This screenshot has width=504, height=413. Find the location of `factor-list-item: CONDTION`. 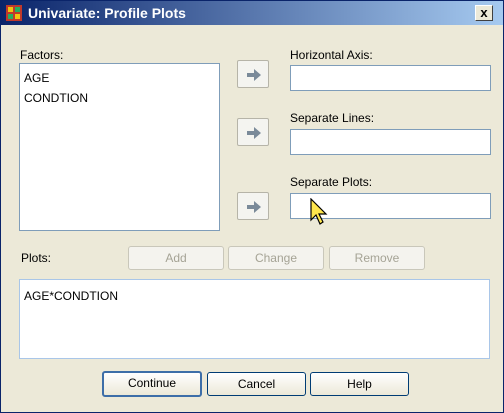

factor-list-item: CONDTION is located at coordinates (119, 98).